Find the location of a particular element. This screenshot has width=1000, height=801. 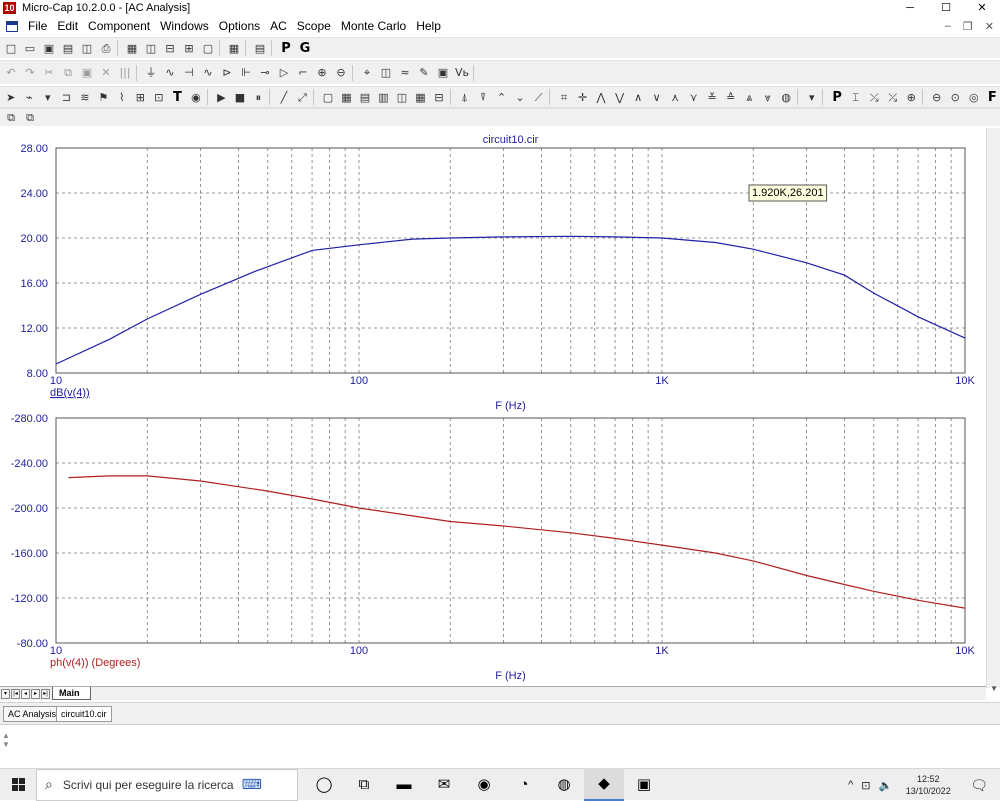

doc-minimize-button: – is located at coordinates (948, 26).